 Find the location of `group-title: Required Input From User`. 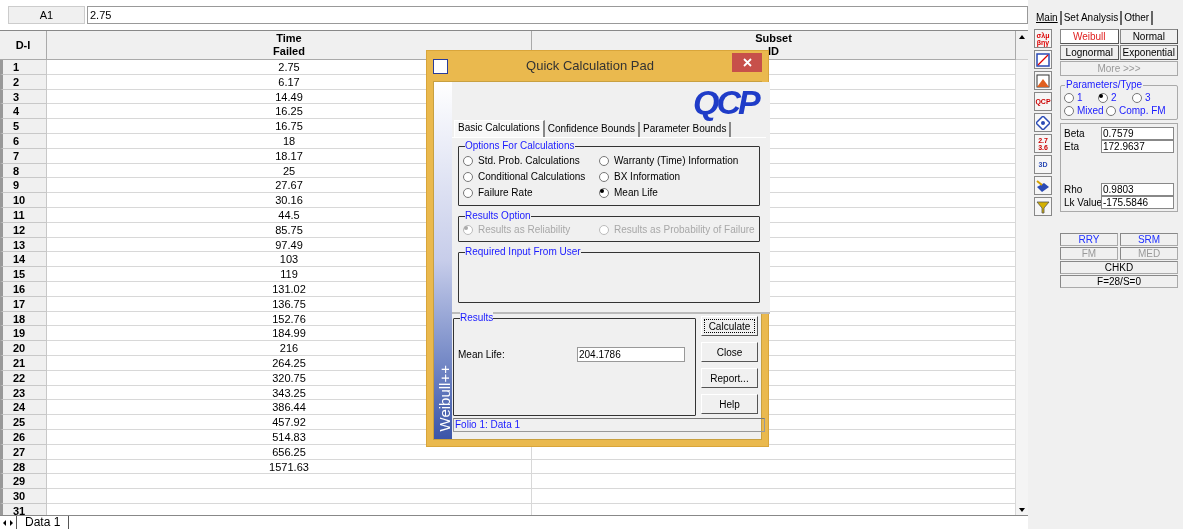

group-title: Required Input From User is located at coordinates (523, 251).